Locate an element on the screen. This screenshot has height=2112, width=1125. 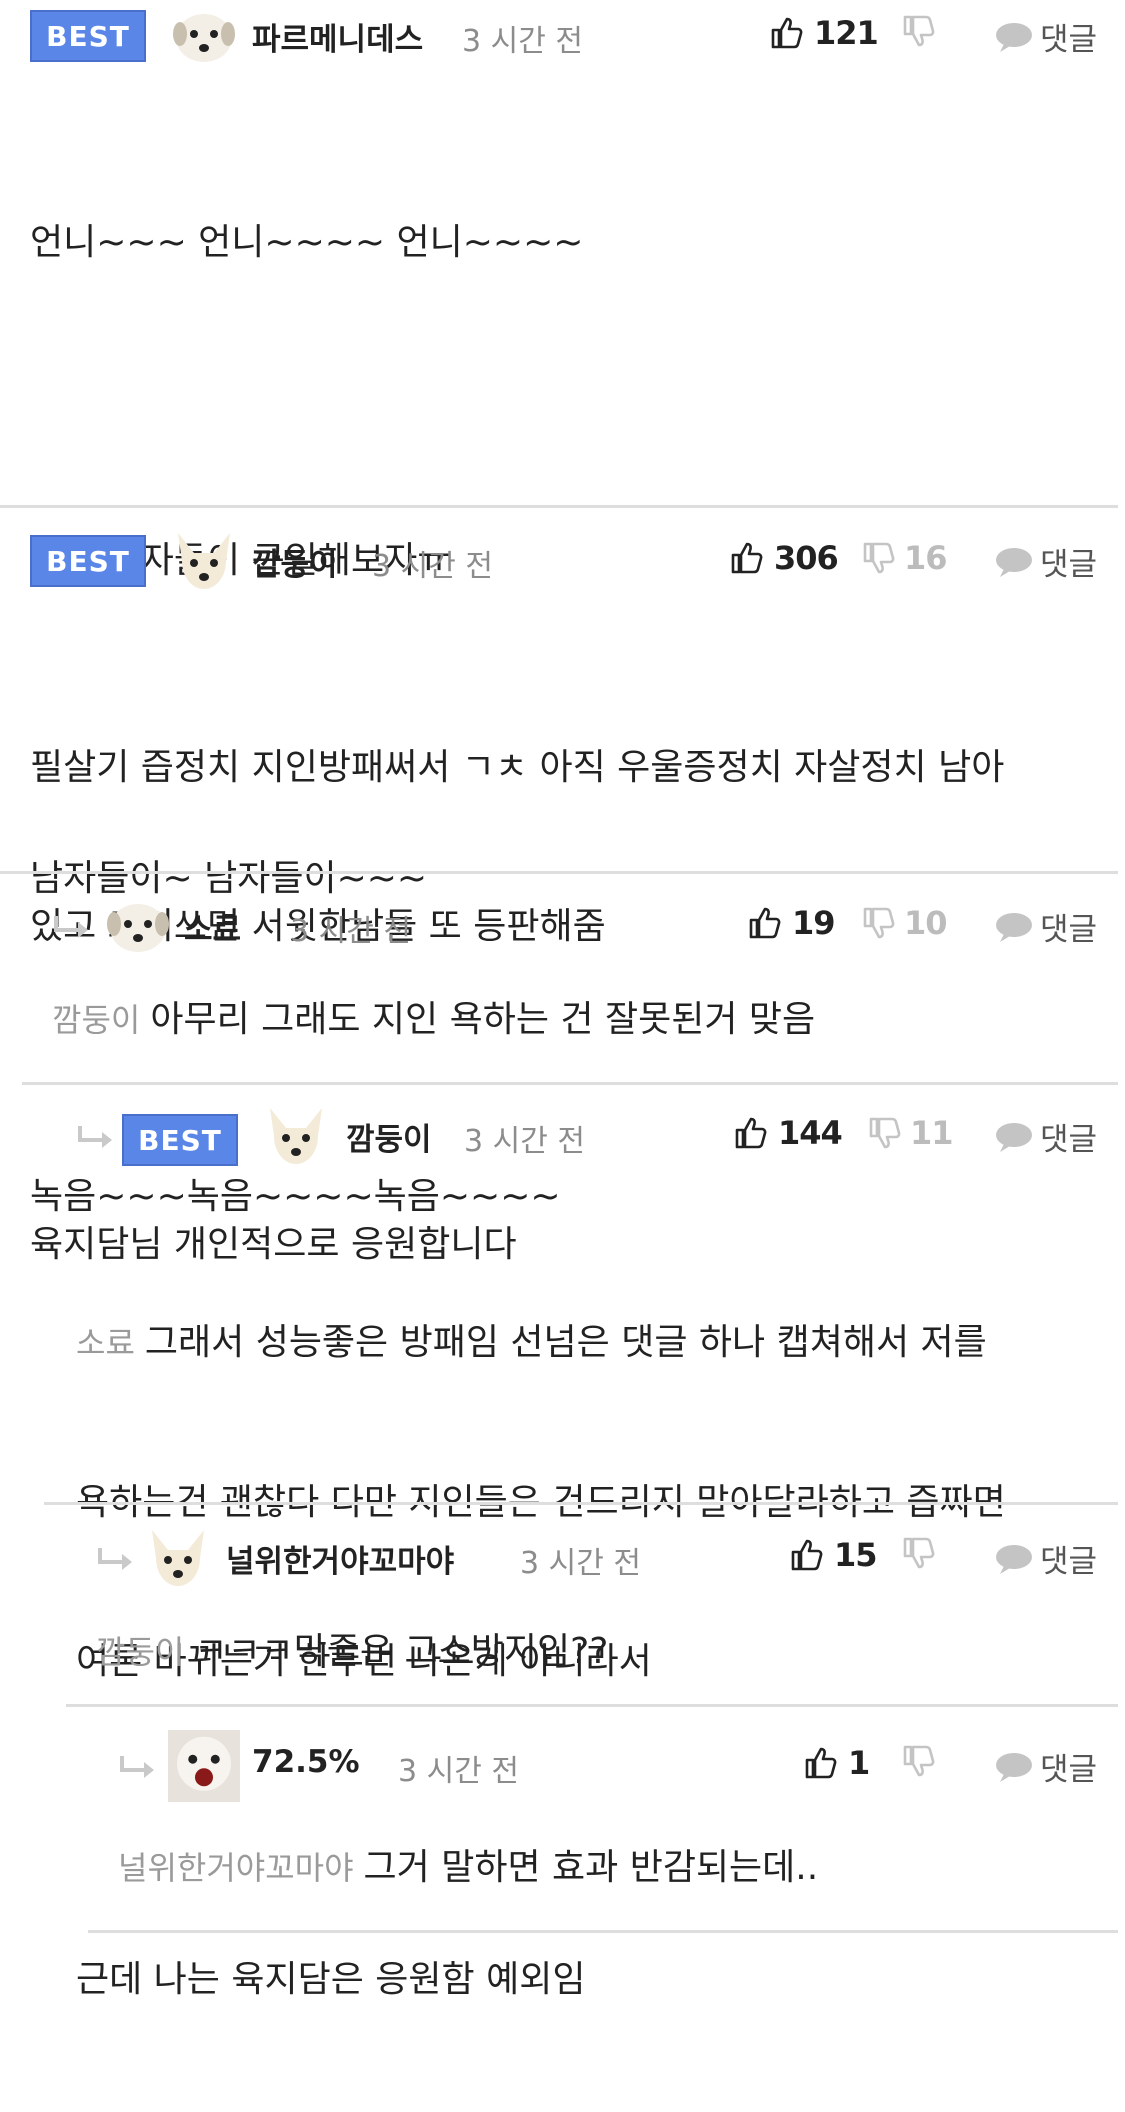
comment-line: 그래서 성능좋은 방패임 선넘은 댓글 하나 캡쳐해서 저를 is located at coordinates (565, 1342).